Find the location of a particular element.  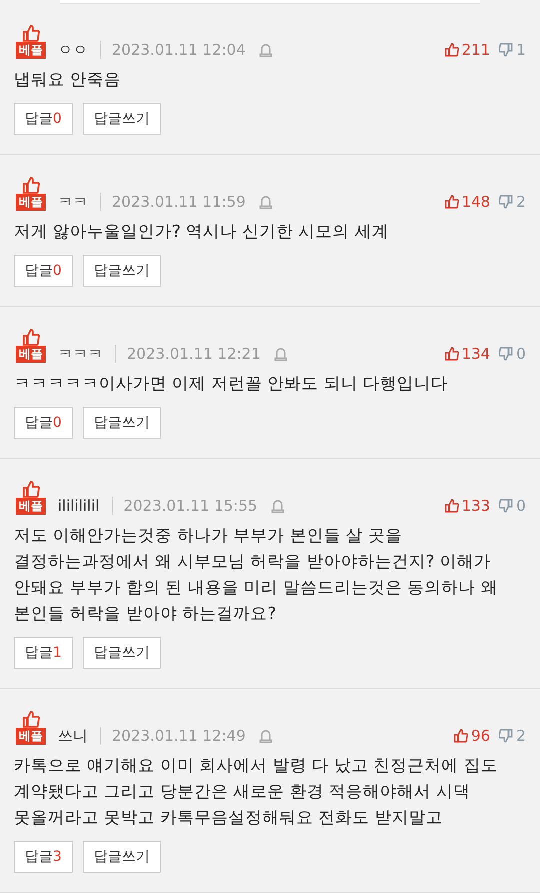

comment-text: 저도 이해안가는것중 하나가 부부가 본인들 살 곳을 결정하는과정에서 왜 시부모님 허락을 받아야하는건지? 이해가 안돼요 부부가 합의 된 내용을 미리 말씀드리는것은 동의하나 왜 본인들 허락을 받아야 하는걸까요? is located at coordinates (256, 575).